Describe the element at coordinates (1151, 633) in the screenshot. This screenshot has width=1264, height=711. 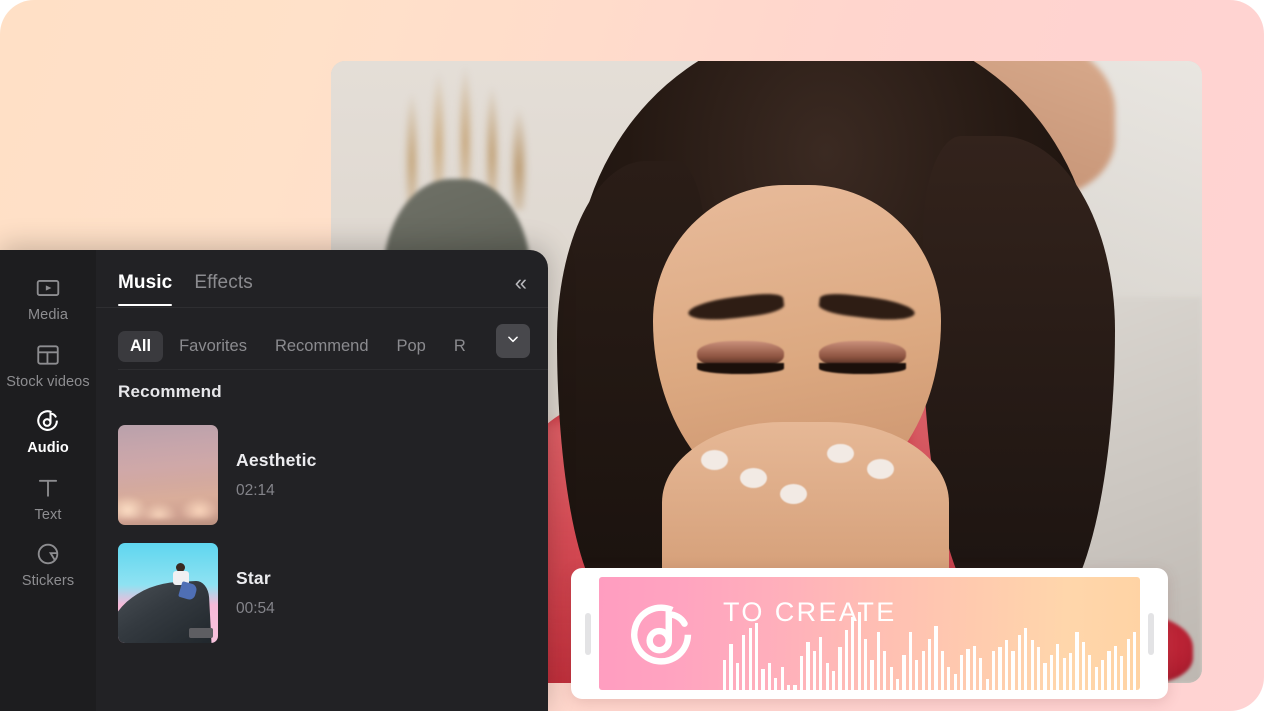
I see `trim-handle-right` at that location.